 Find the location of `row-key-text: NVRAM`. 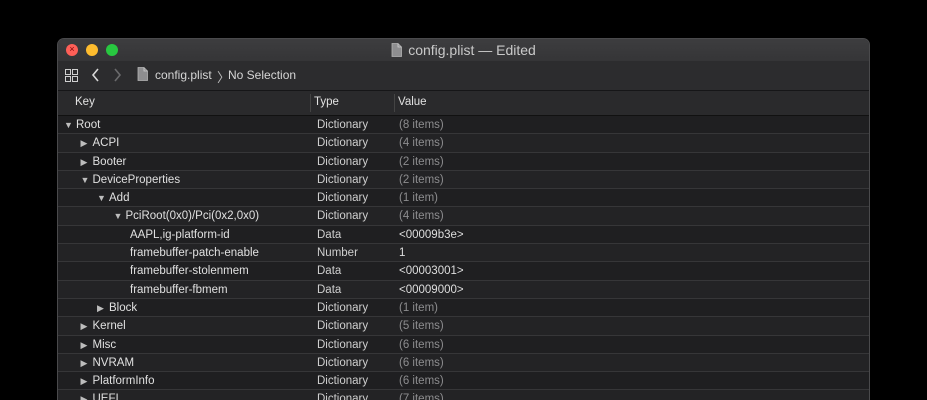

row-key-text: NVRAM is located at coordinates (113, 362).